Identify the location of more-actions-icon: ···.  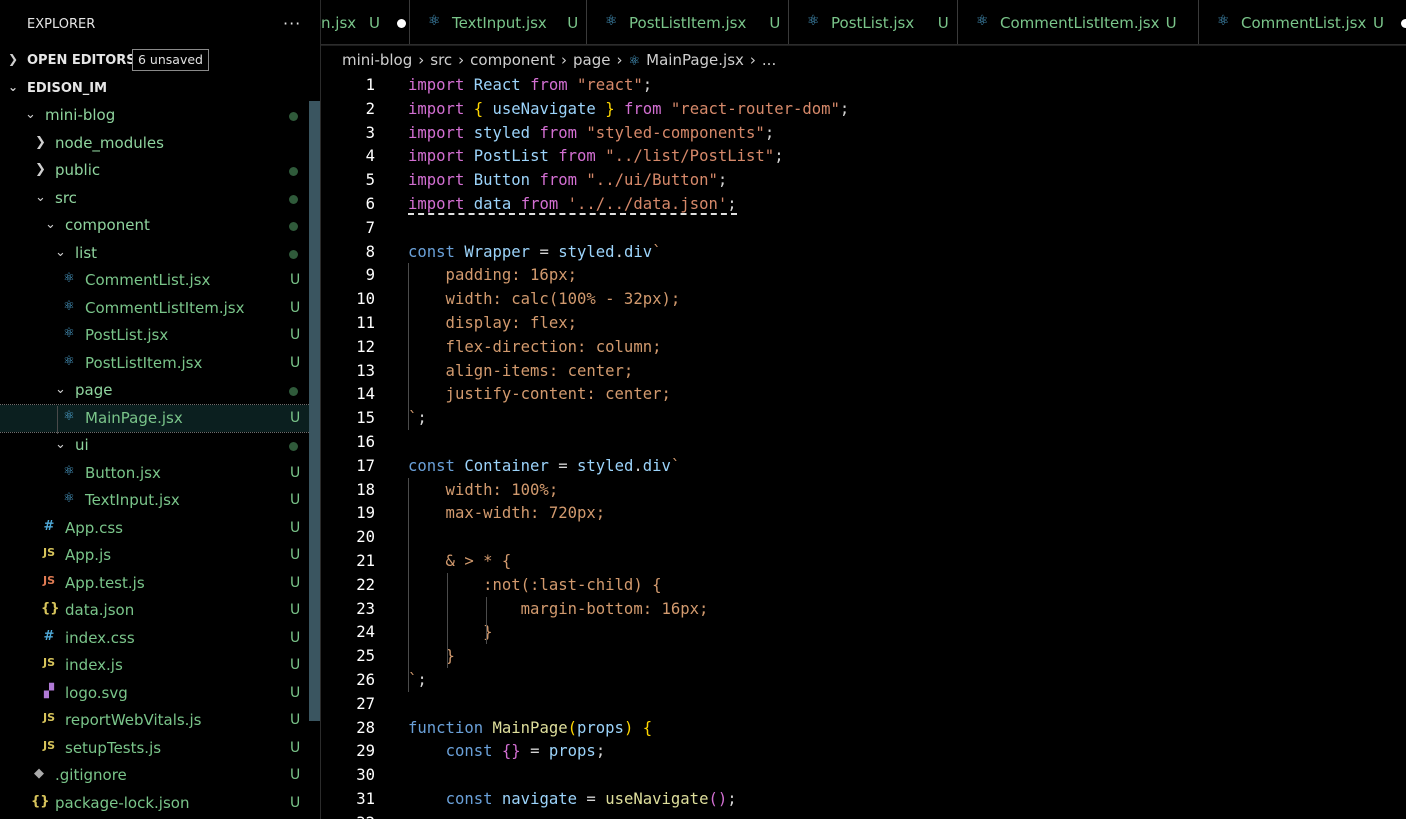
(292, 23).